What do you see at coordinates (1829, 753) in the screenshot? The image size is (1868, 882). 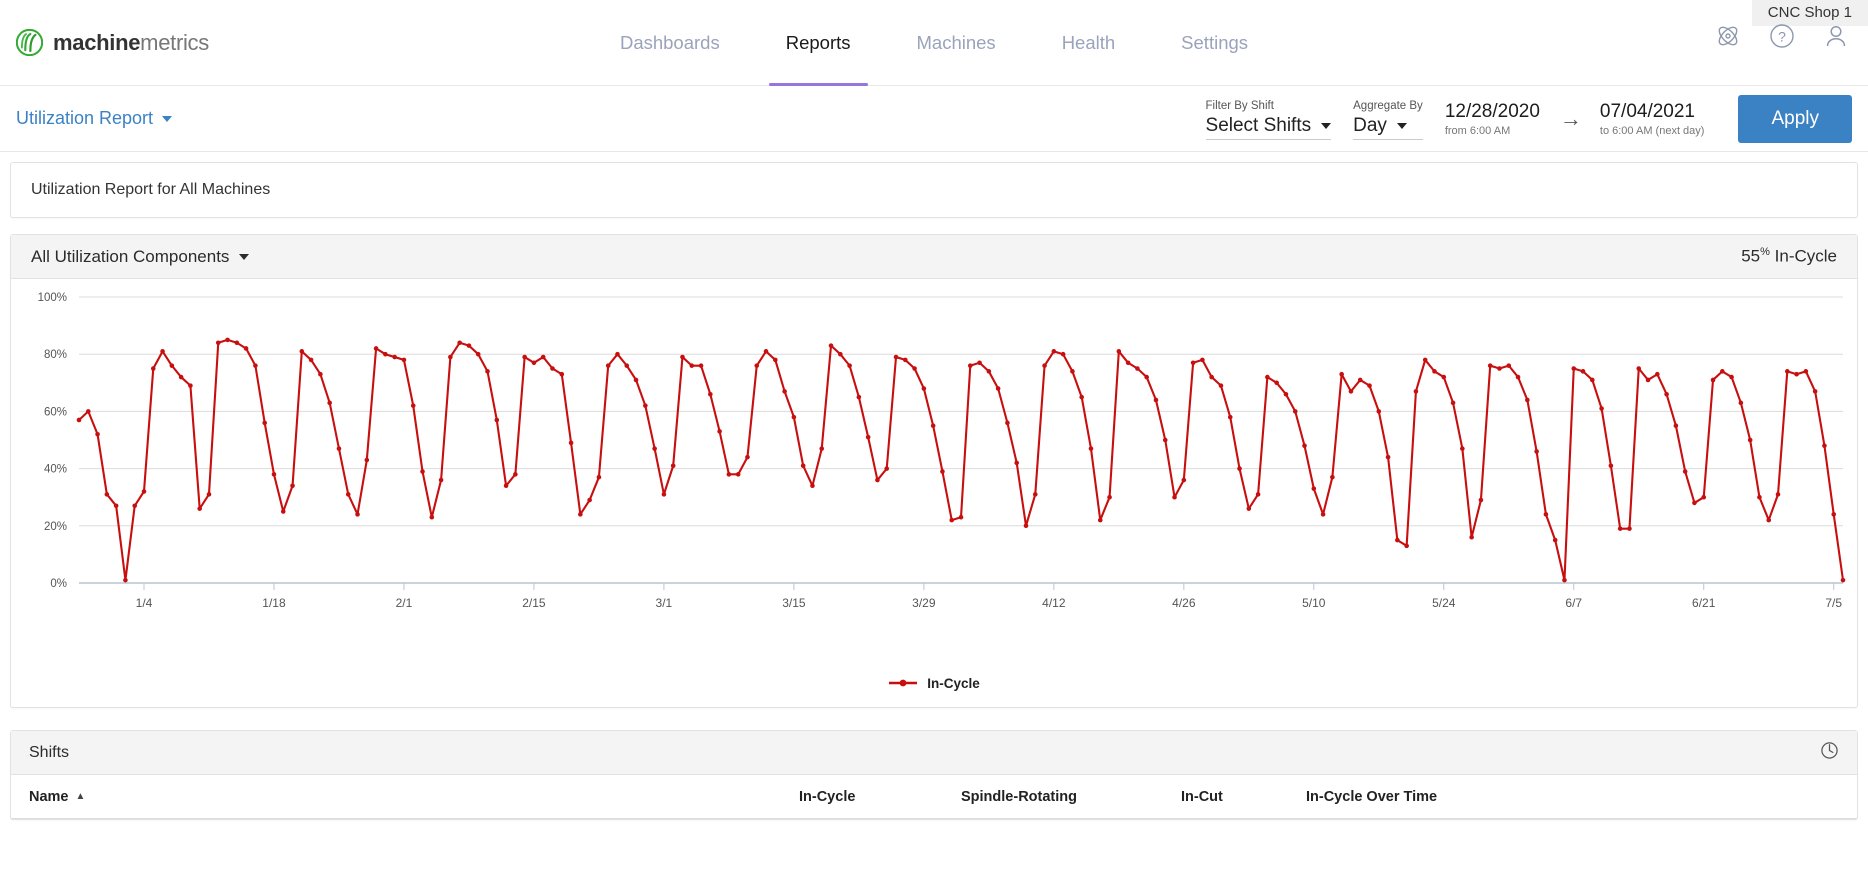 I see `settings-gear-icon` at bounding box center [1829, 753].